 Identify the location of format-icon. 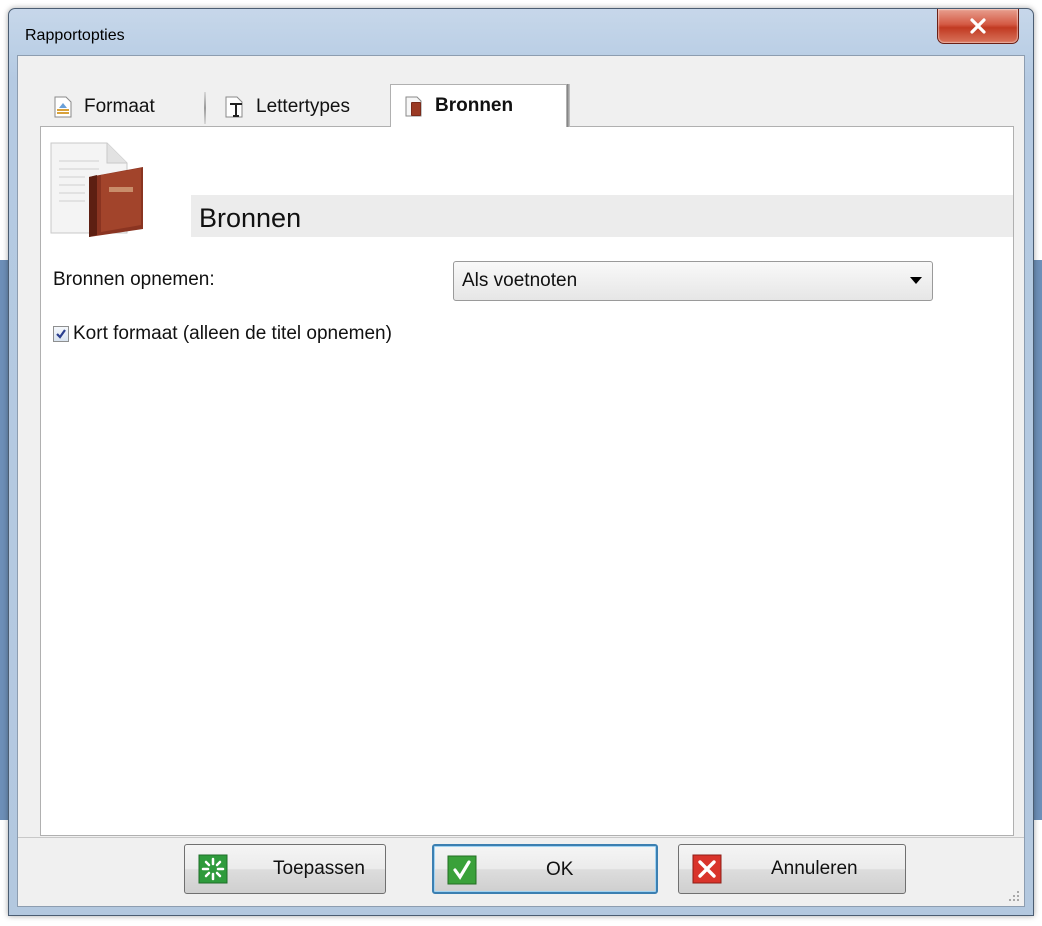
(63, 107).